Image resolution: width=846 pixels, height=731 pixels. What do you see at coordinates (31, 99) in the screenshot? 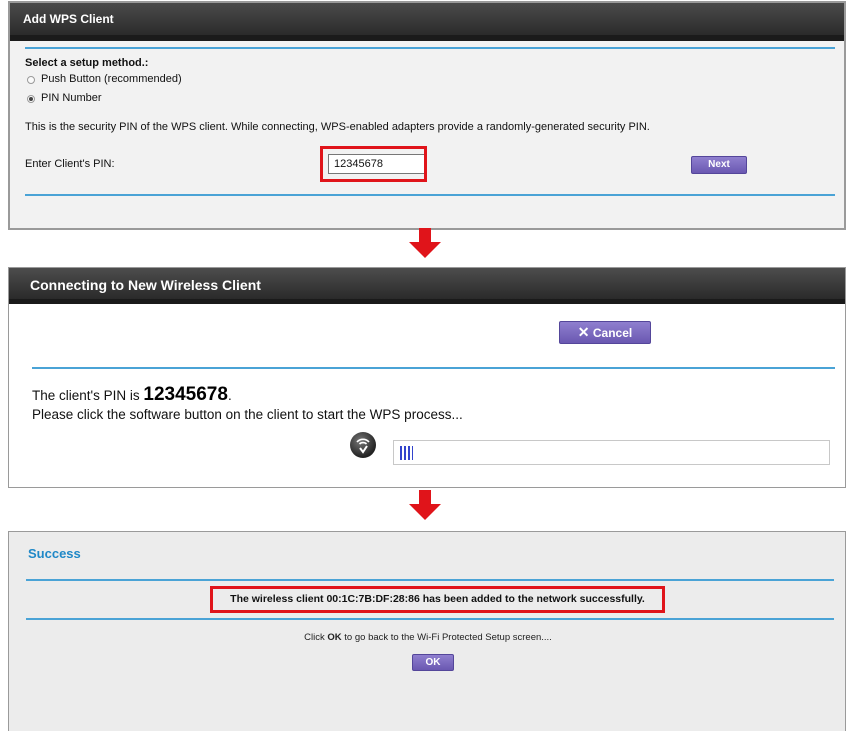
I see `radio-pin-number` at bounding box center [31, 99].